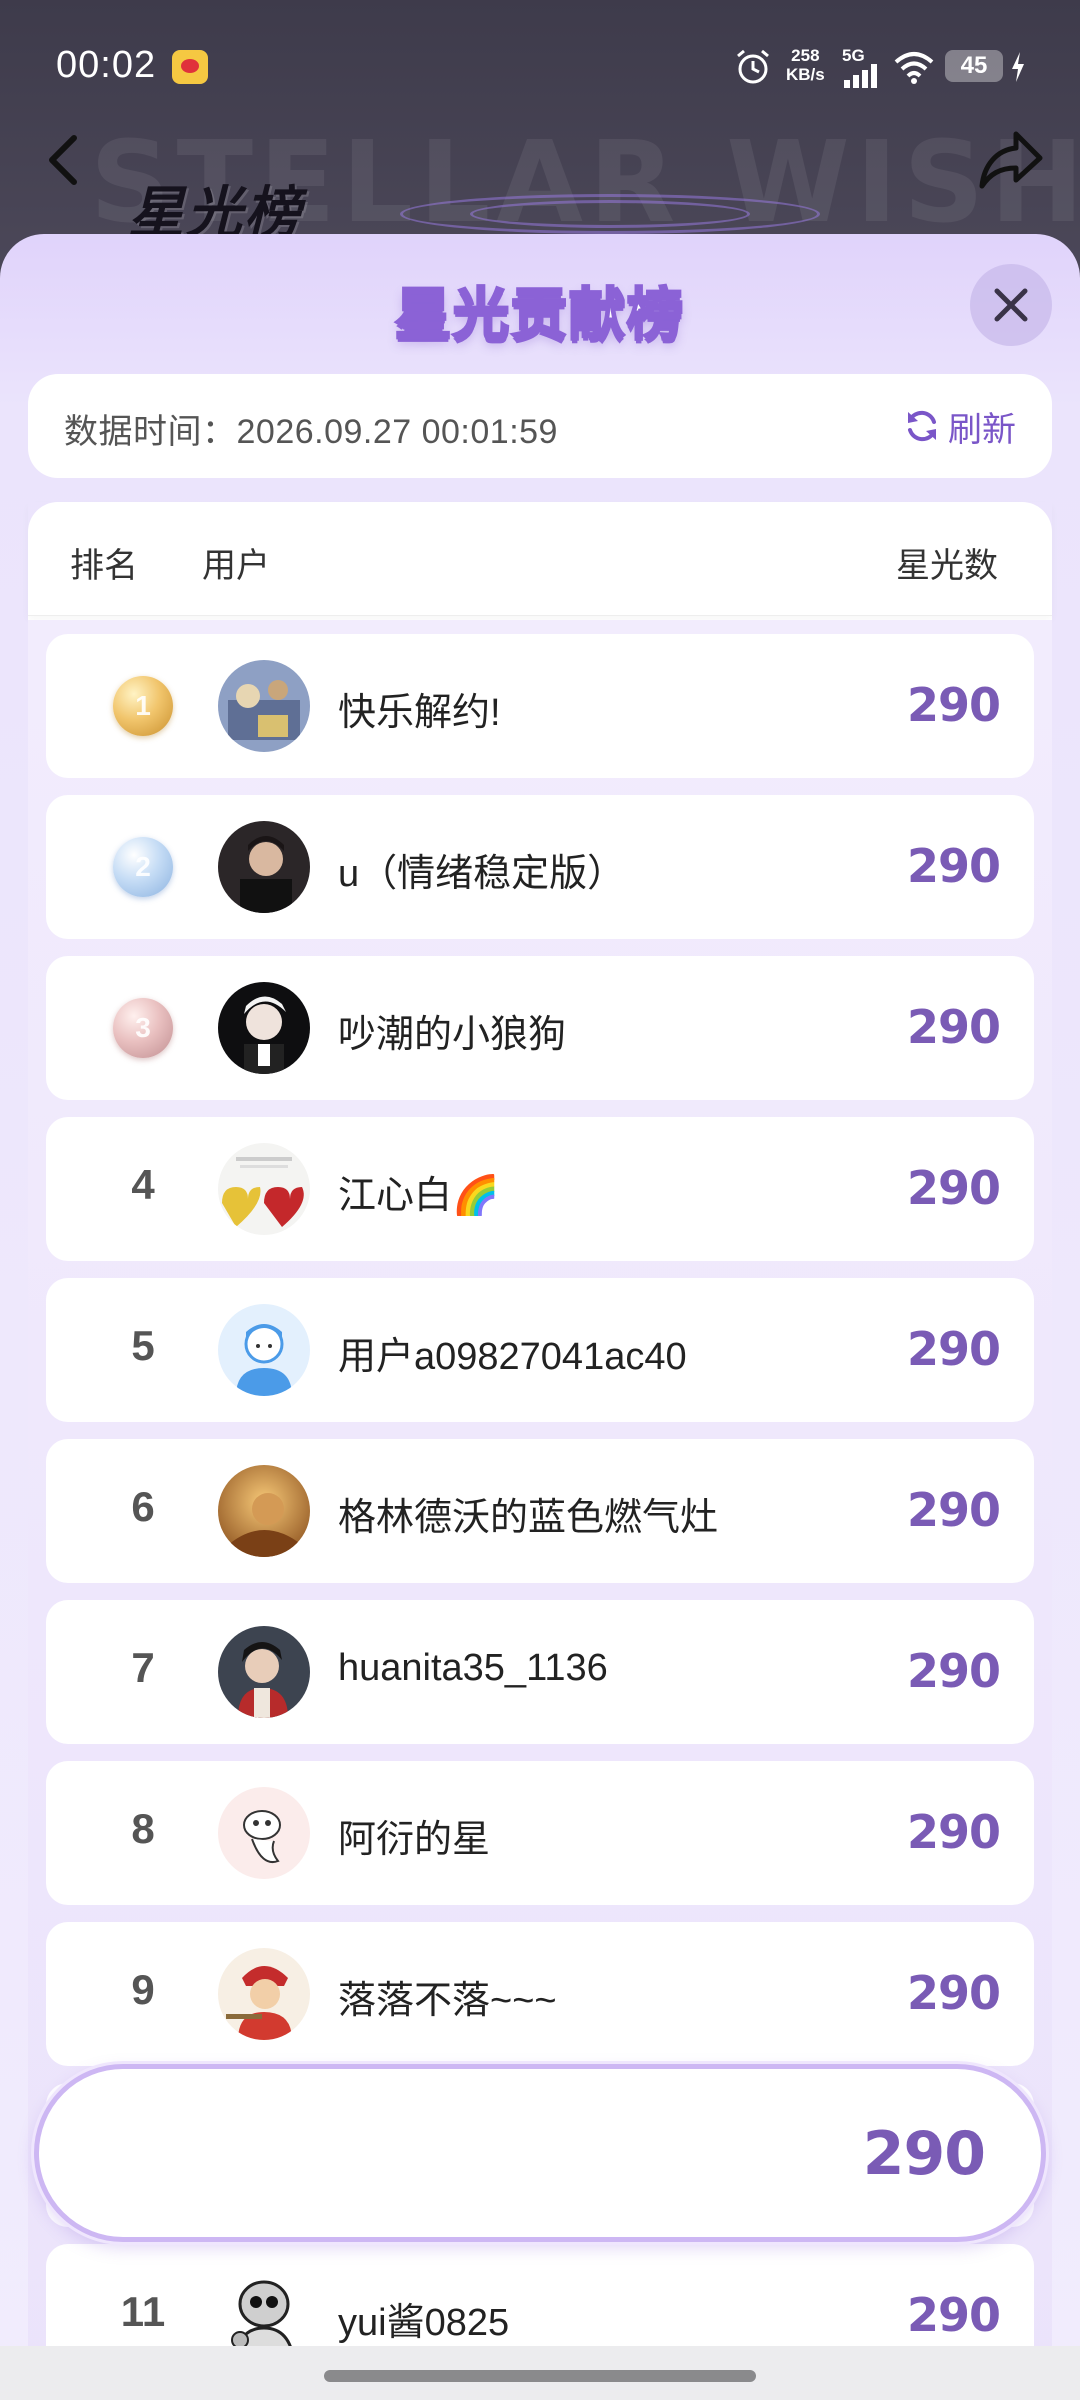 This screenshot has height=2400, width=1080. I want to click on share-icon, so click(1011, 160).